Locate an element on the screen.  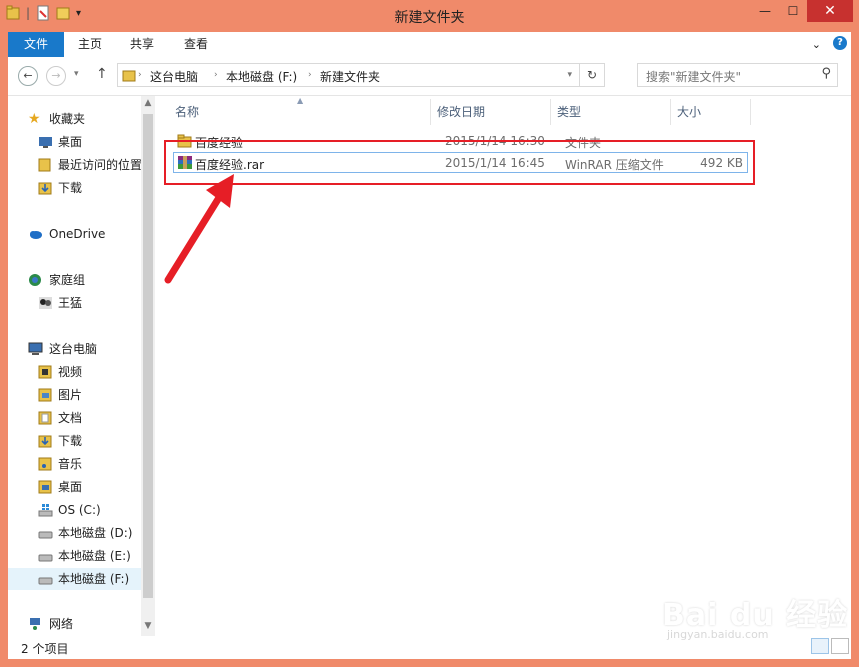
column-header-modified: 修改日期 is located at coordinates (461, 112).